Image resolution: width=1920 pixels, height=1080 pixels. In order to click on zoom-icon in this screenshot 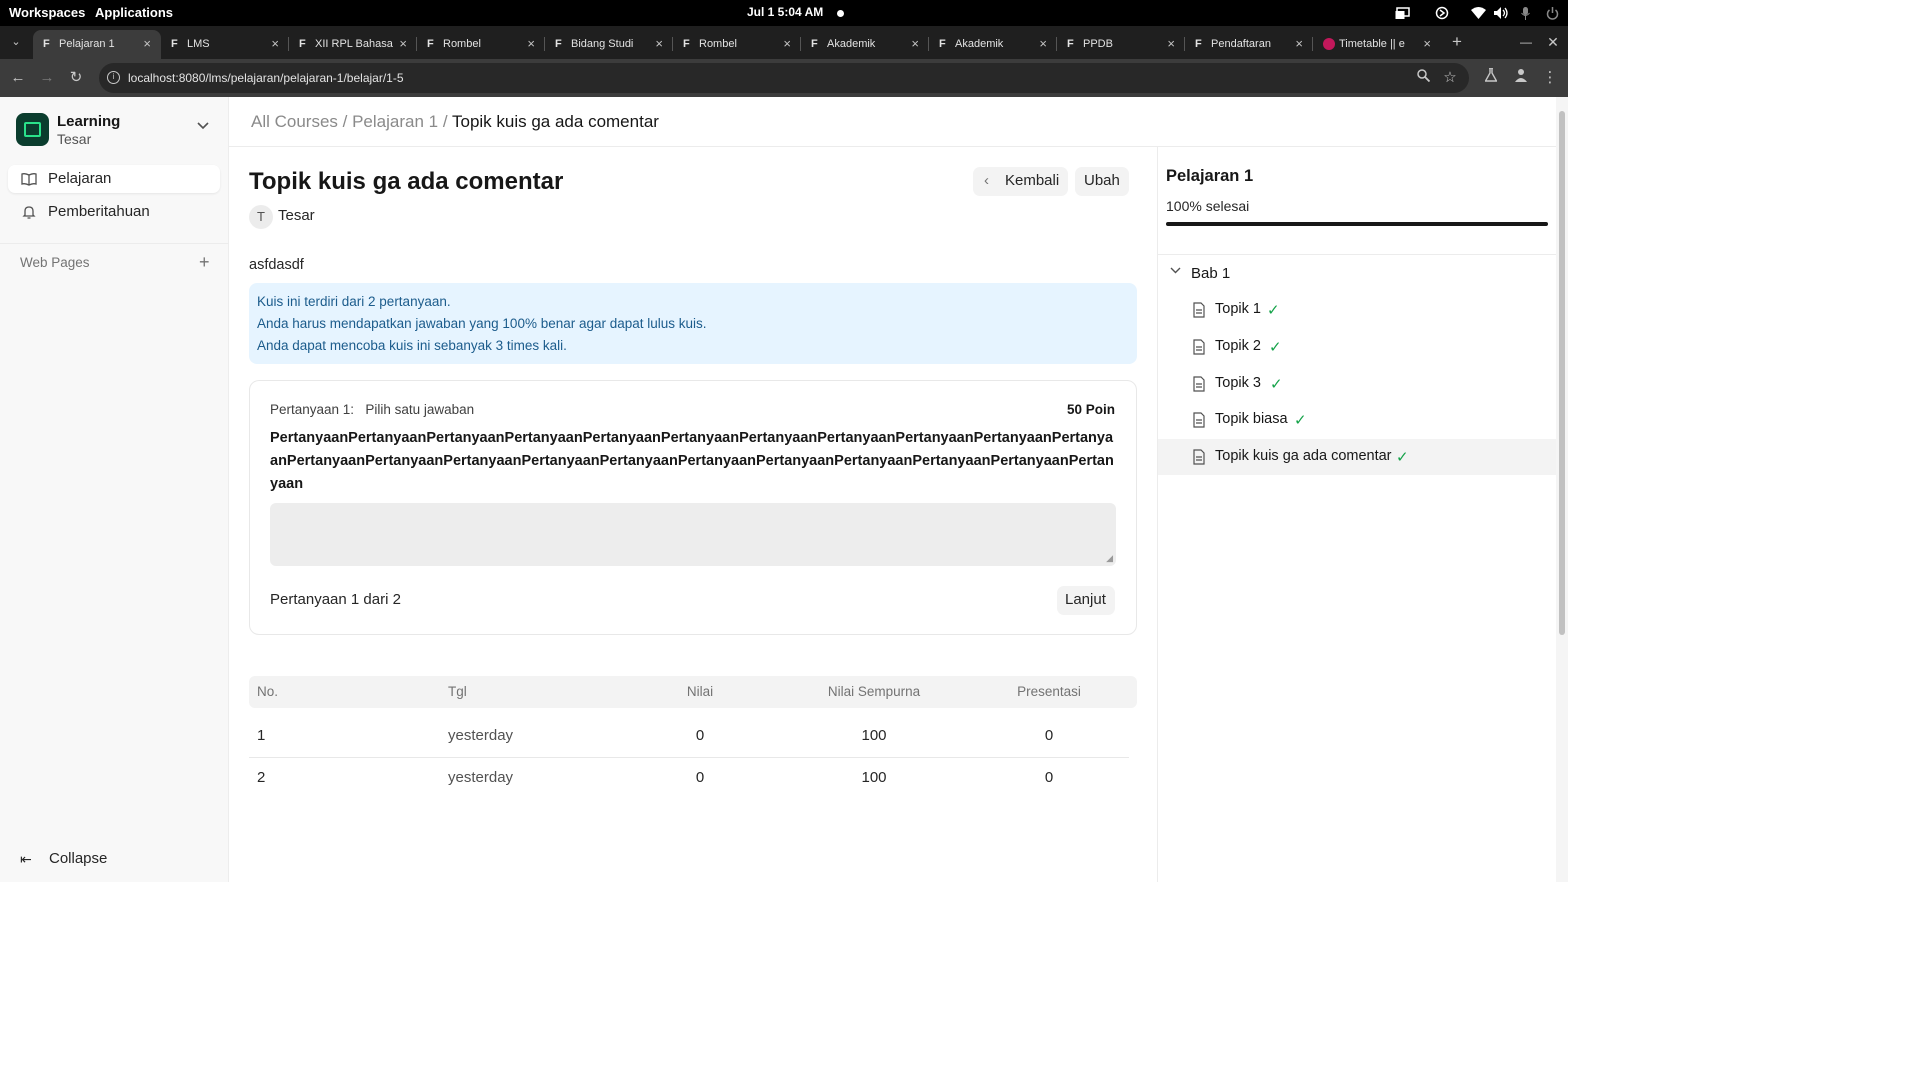, I will do `click(1423, 78)`.